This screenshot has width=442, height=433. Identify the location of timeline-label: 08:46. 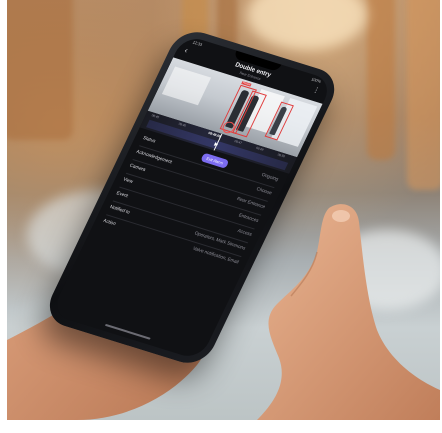
(182, 124).